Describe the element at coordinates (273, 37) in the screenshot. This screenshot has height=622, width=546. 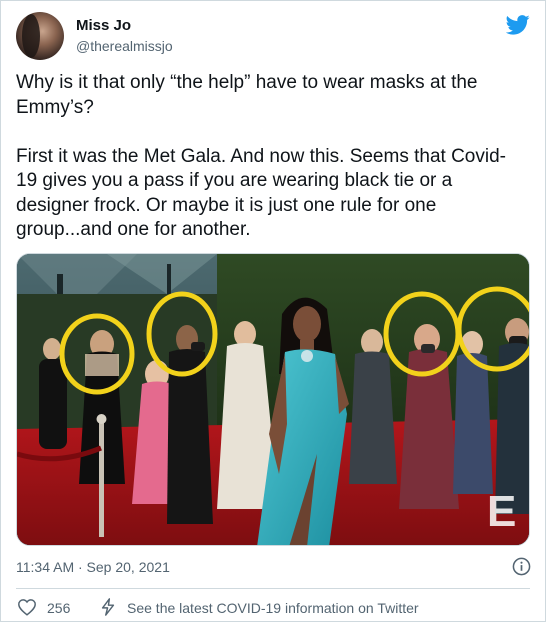
I see `tweet-header: Miss Jo @therealmissjo` at that location.